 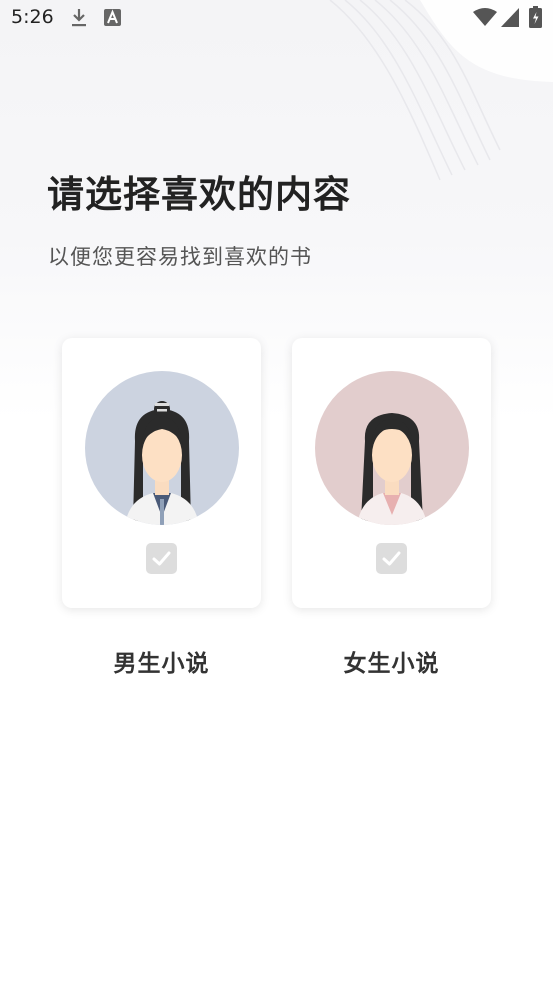 What do you see at coordinates (510, 19) in the screenshot?
I see `signal-icon` at bounding box center [510, 19].